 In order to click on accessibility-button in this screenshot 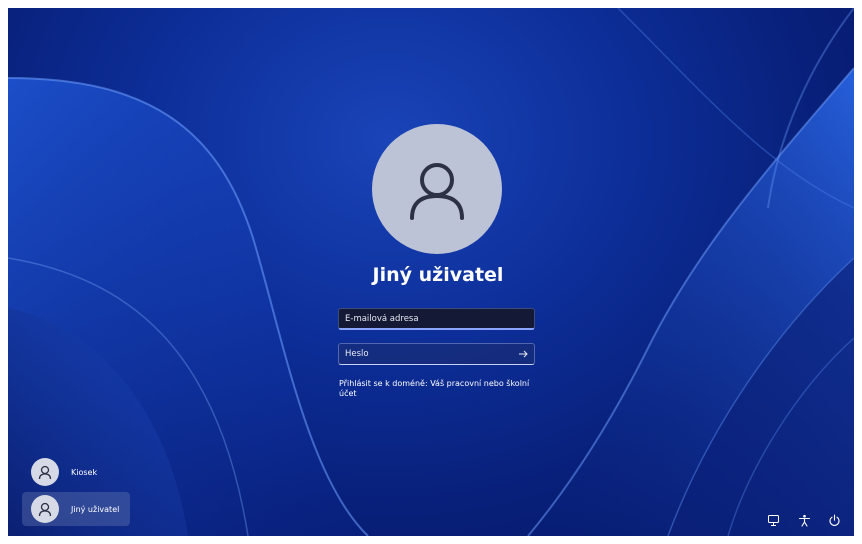, I will do `click(804, 520)`.